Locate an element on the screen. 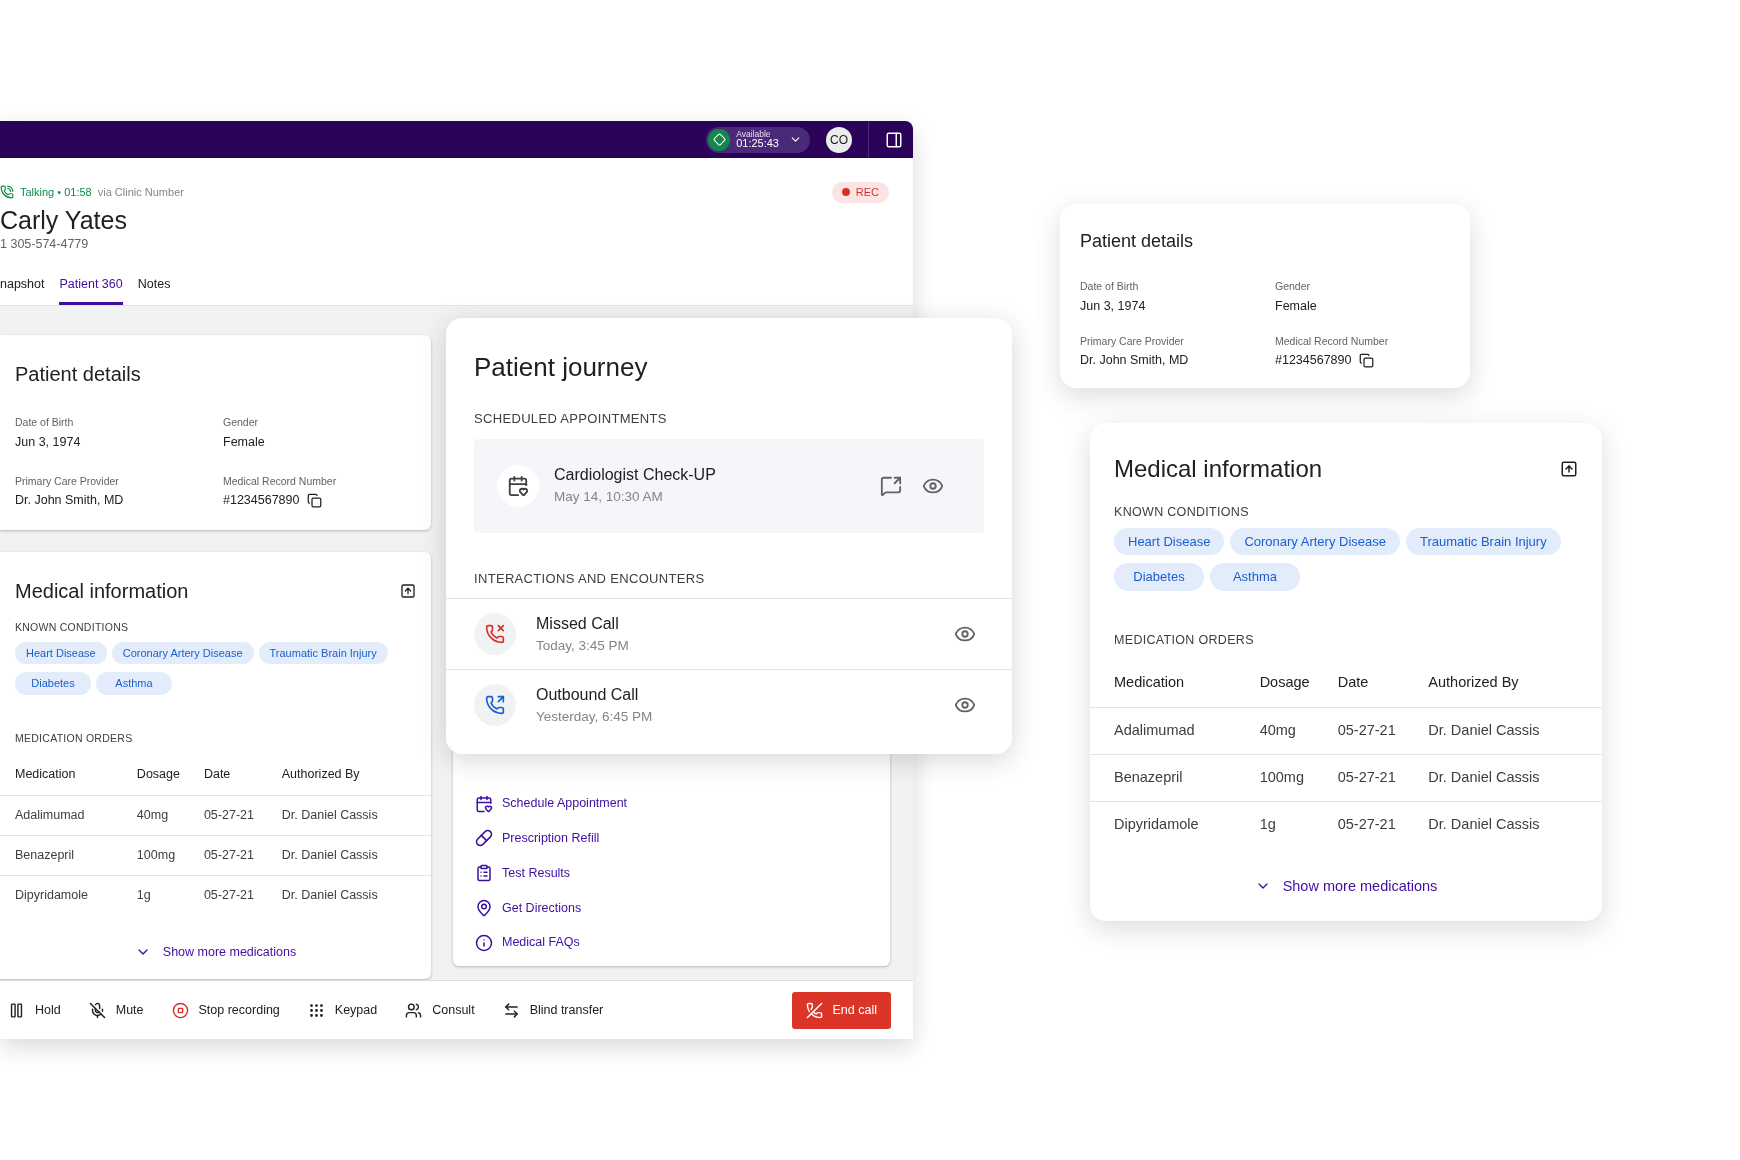 The image size is (1740, 1160). mic-off-icon is located at coordinates (97, 1010).